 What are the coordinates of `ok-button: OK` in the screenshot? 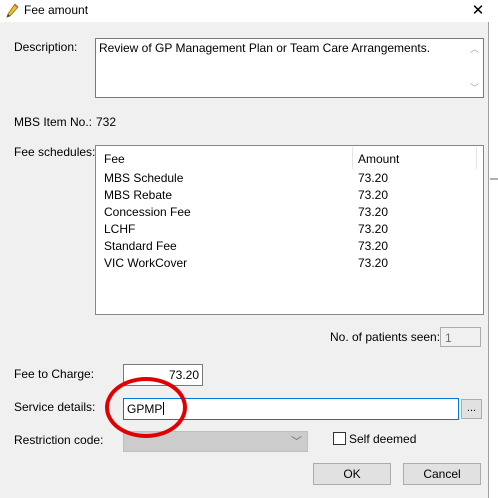 It's located at (352, 474).